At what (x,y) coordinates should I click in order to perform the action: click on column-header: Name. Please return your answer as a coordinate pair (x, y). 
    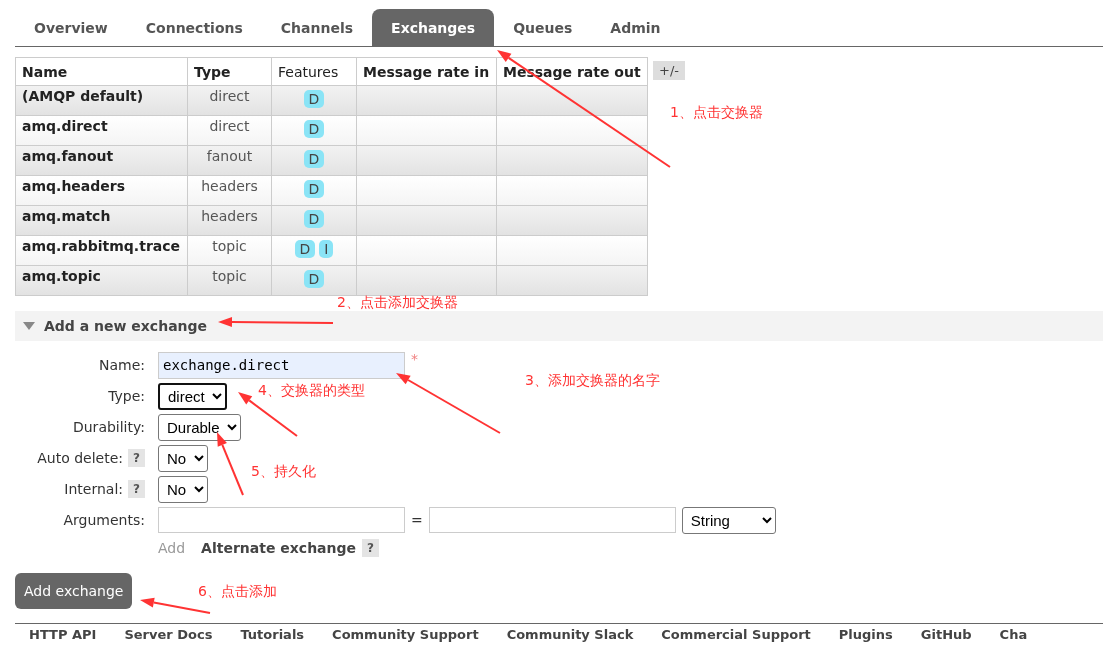
    Looking at the image, I should click on (101, 71).